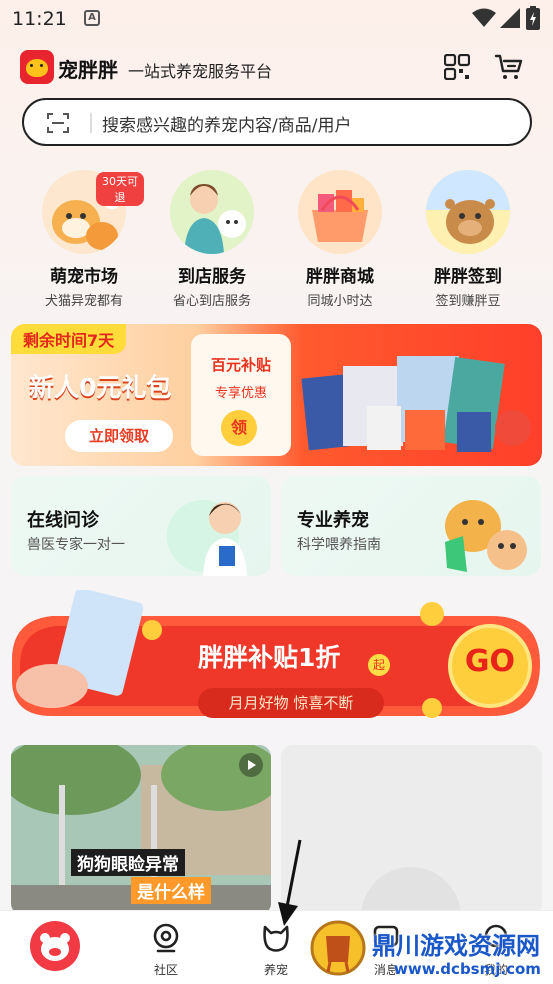  I want to click on quick-entry-title: 胖胖商城, so click(340, 277).